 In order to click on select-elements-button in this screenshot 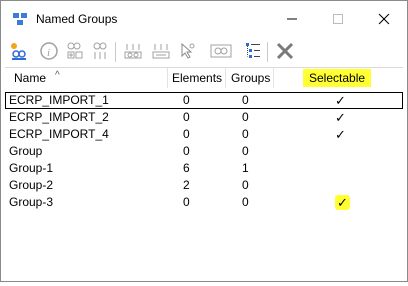, I will do `click(133, 51)`.